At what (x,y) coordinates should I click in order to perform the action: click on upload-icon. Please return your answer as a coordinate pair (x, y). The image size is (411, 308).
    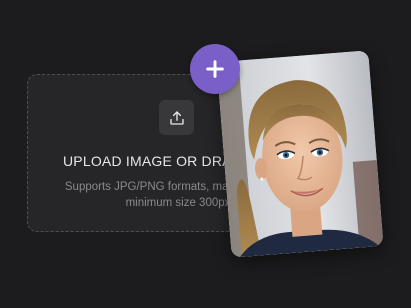
    Looking at the image, I should click on (176, 117).